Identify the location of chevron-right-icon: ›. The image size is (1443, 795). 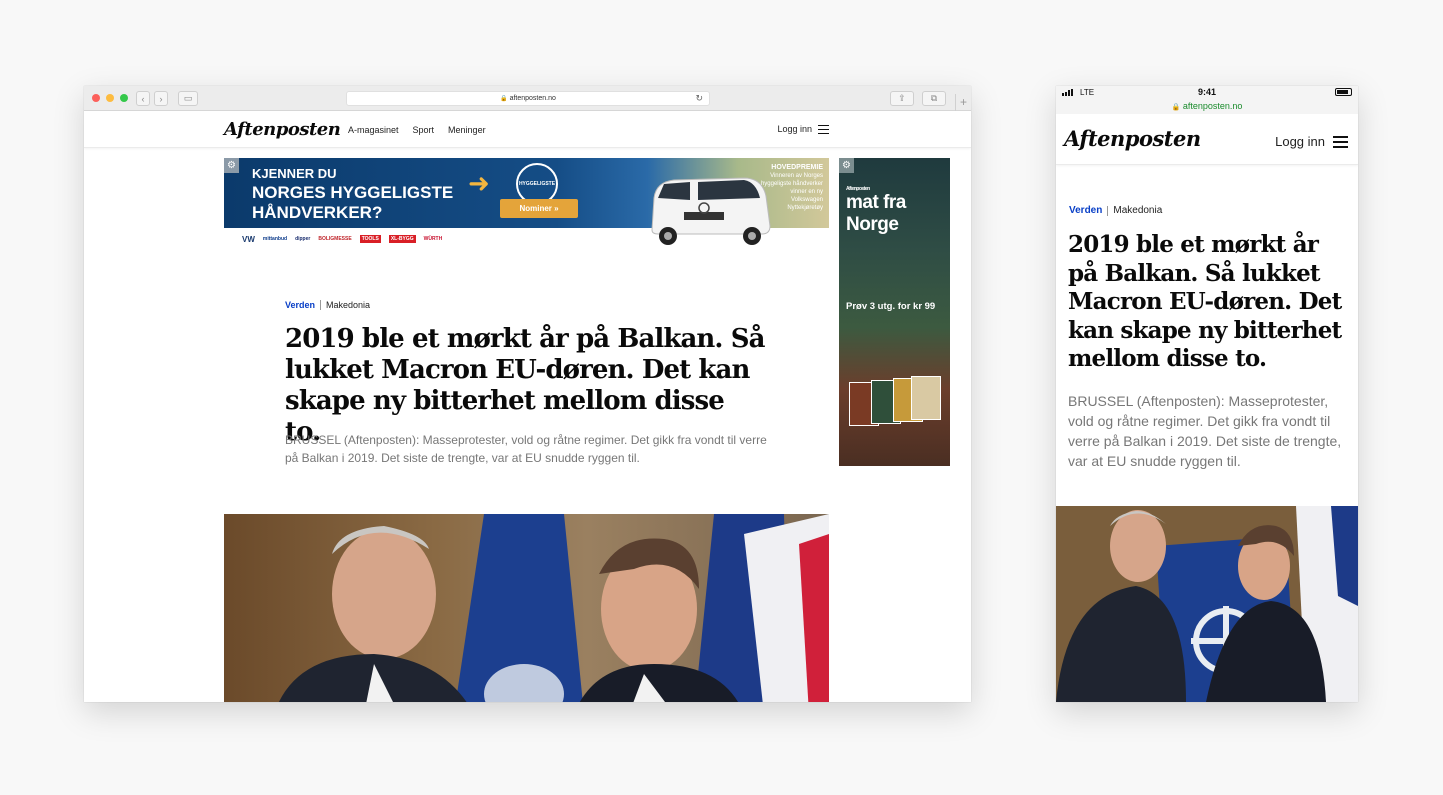
(161, 98).